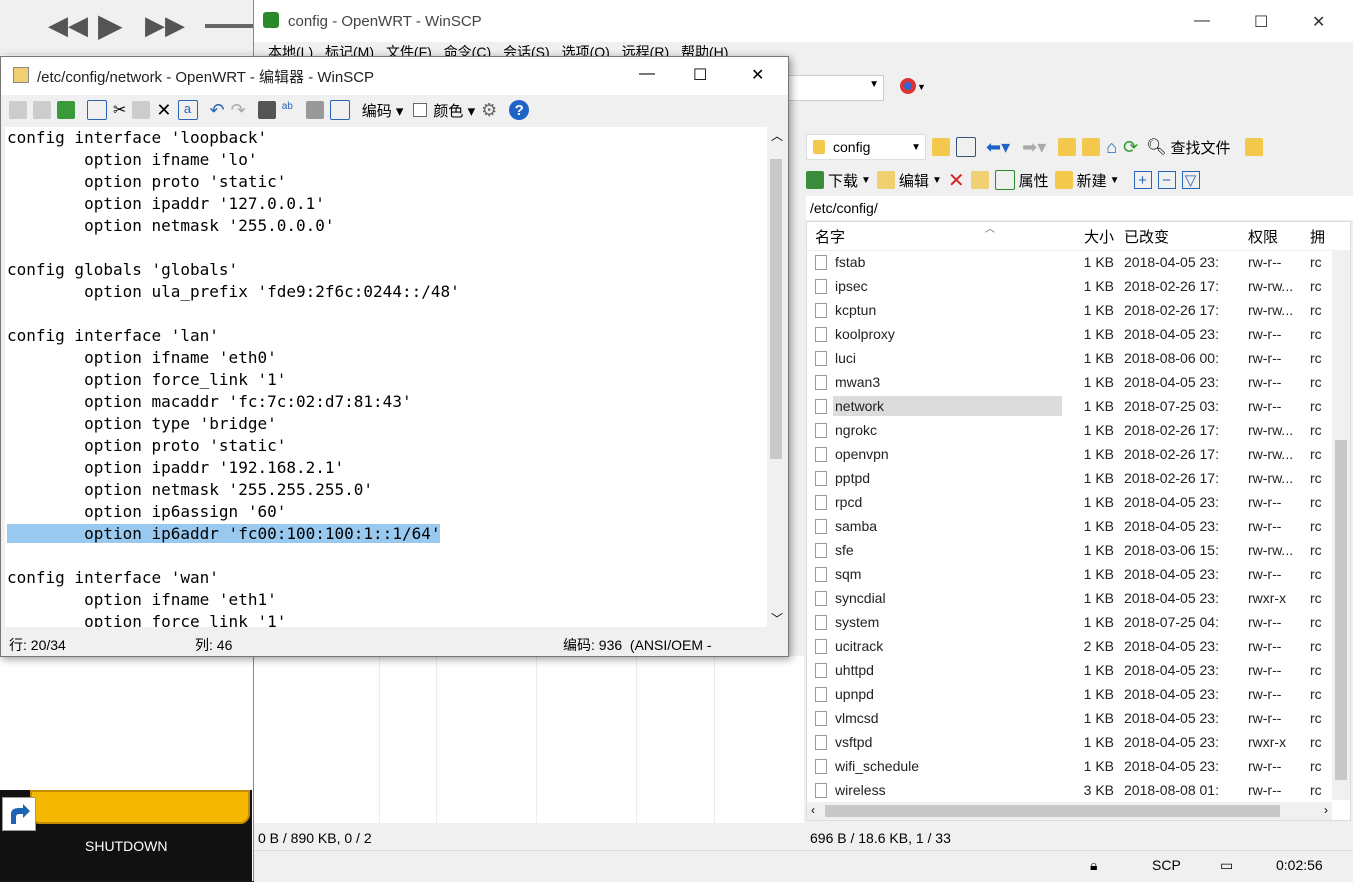  What do you see at coordinates (1087, 180) in the screenshot?
I see `new-button: 新建 ▼` at bounding box center [1087, 180].